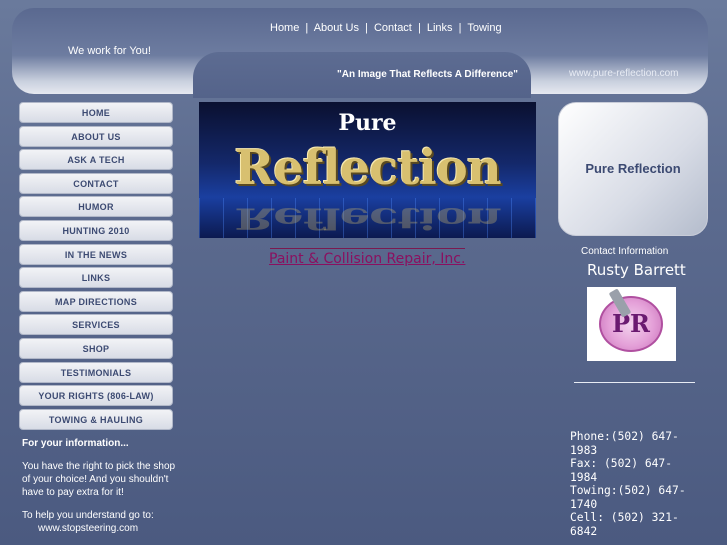  What do you see at coordinates (96, 348) in the screenshot?
I see `sidebar-item-shop: SHOP` at bounding box center [96, 348].